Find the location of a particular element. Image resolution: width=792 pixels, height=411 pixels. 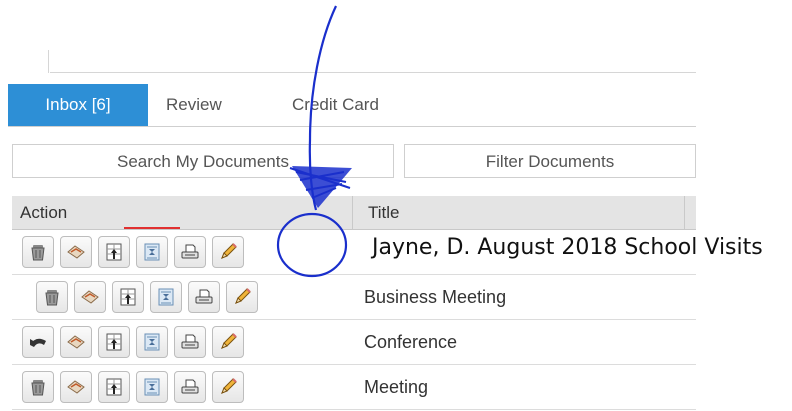

tab-inbox: Inbox [6] is located at coordinates (78, 105).